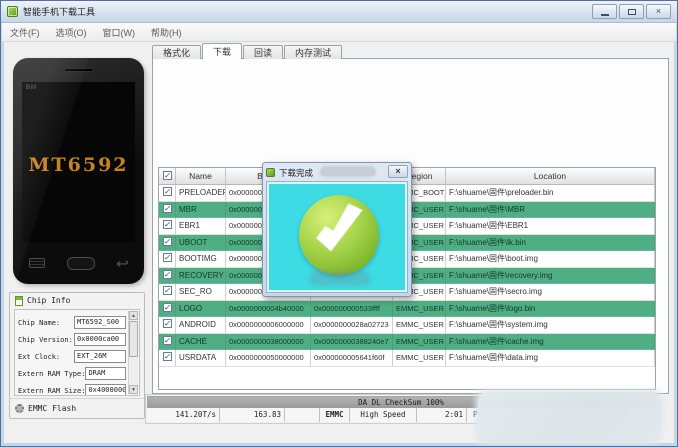 The width and height of the screenshot is (678, 447). What do you see at coordinates (52, 408) in the screenshot?
I see `emmc-flash-label: EMMC Flash` at bounding box center [52, 408].